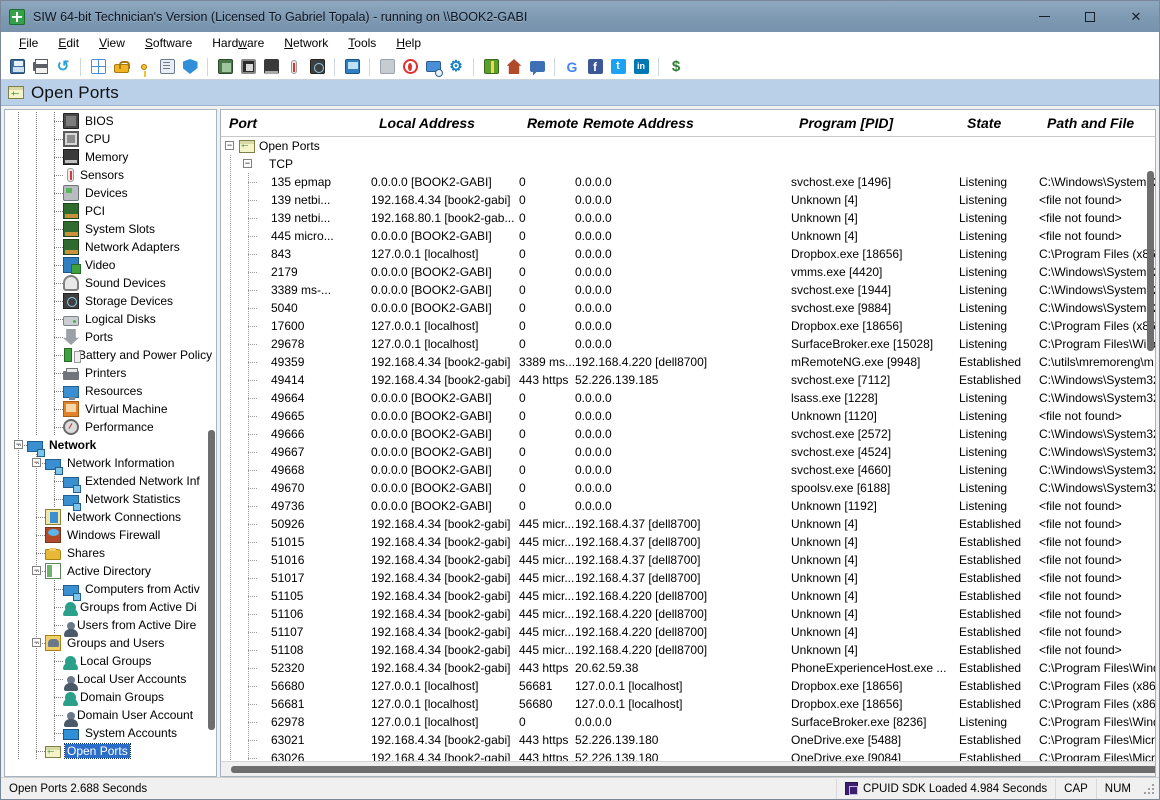 This screenshot has width=1160, height=800. Describe the element at coordinates (248, 67) in the screenshot. I see `cpu-icon` at that location.